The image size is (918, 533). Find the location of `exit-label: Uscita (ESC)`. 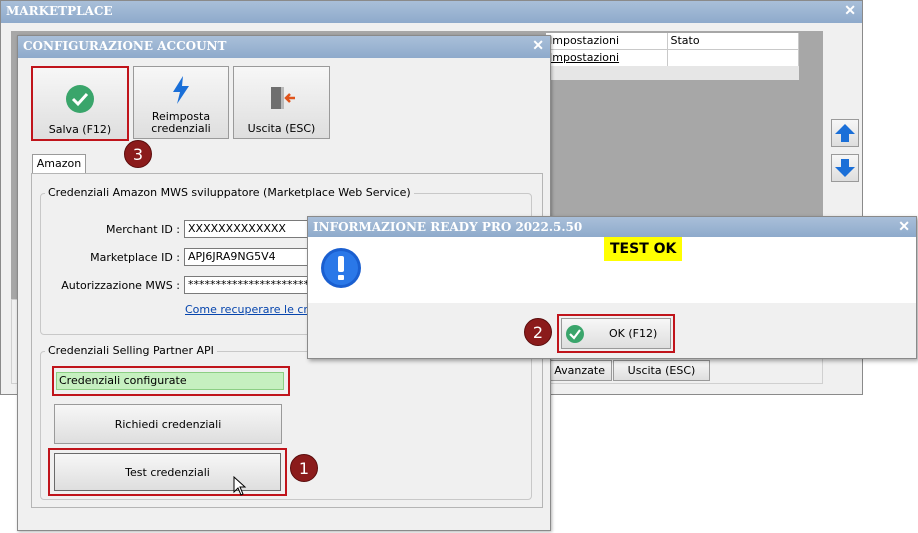

exit-label: Uscita (ESC) is located at coordinates (281, 128).